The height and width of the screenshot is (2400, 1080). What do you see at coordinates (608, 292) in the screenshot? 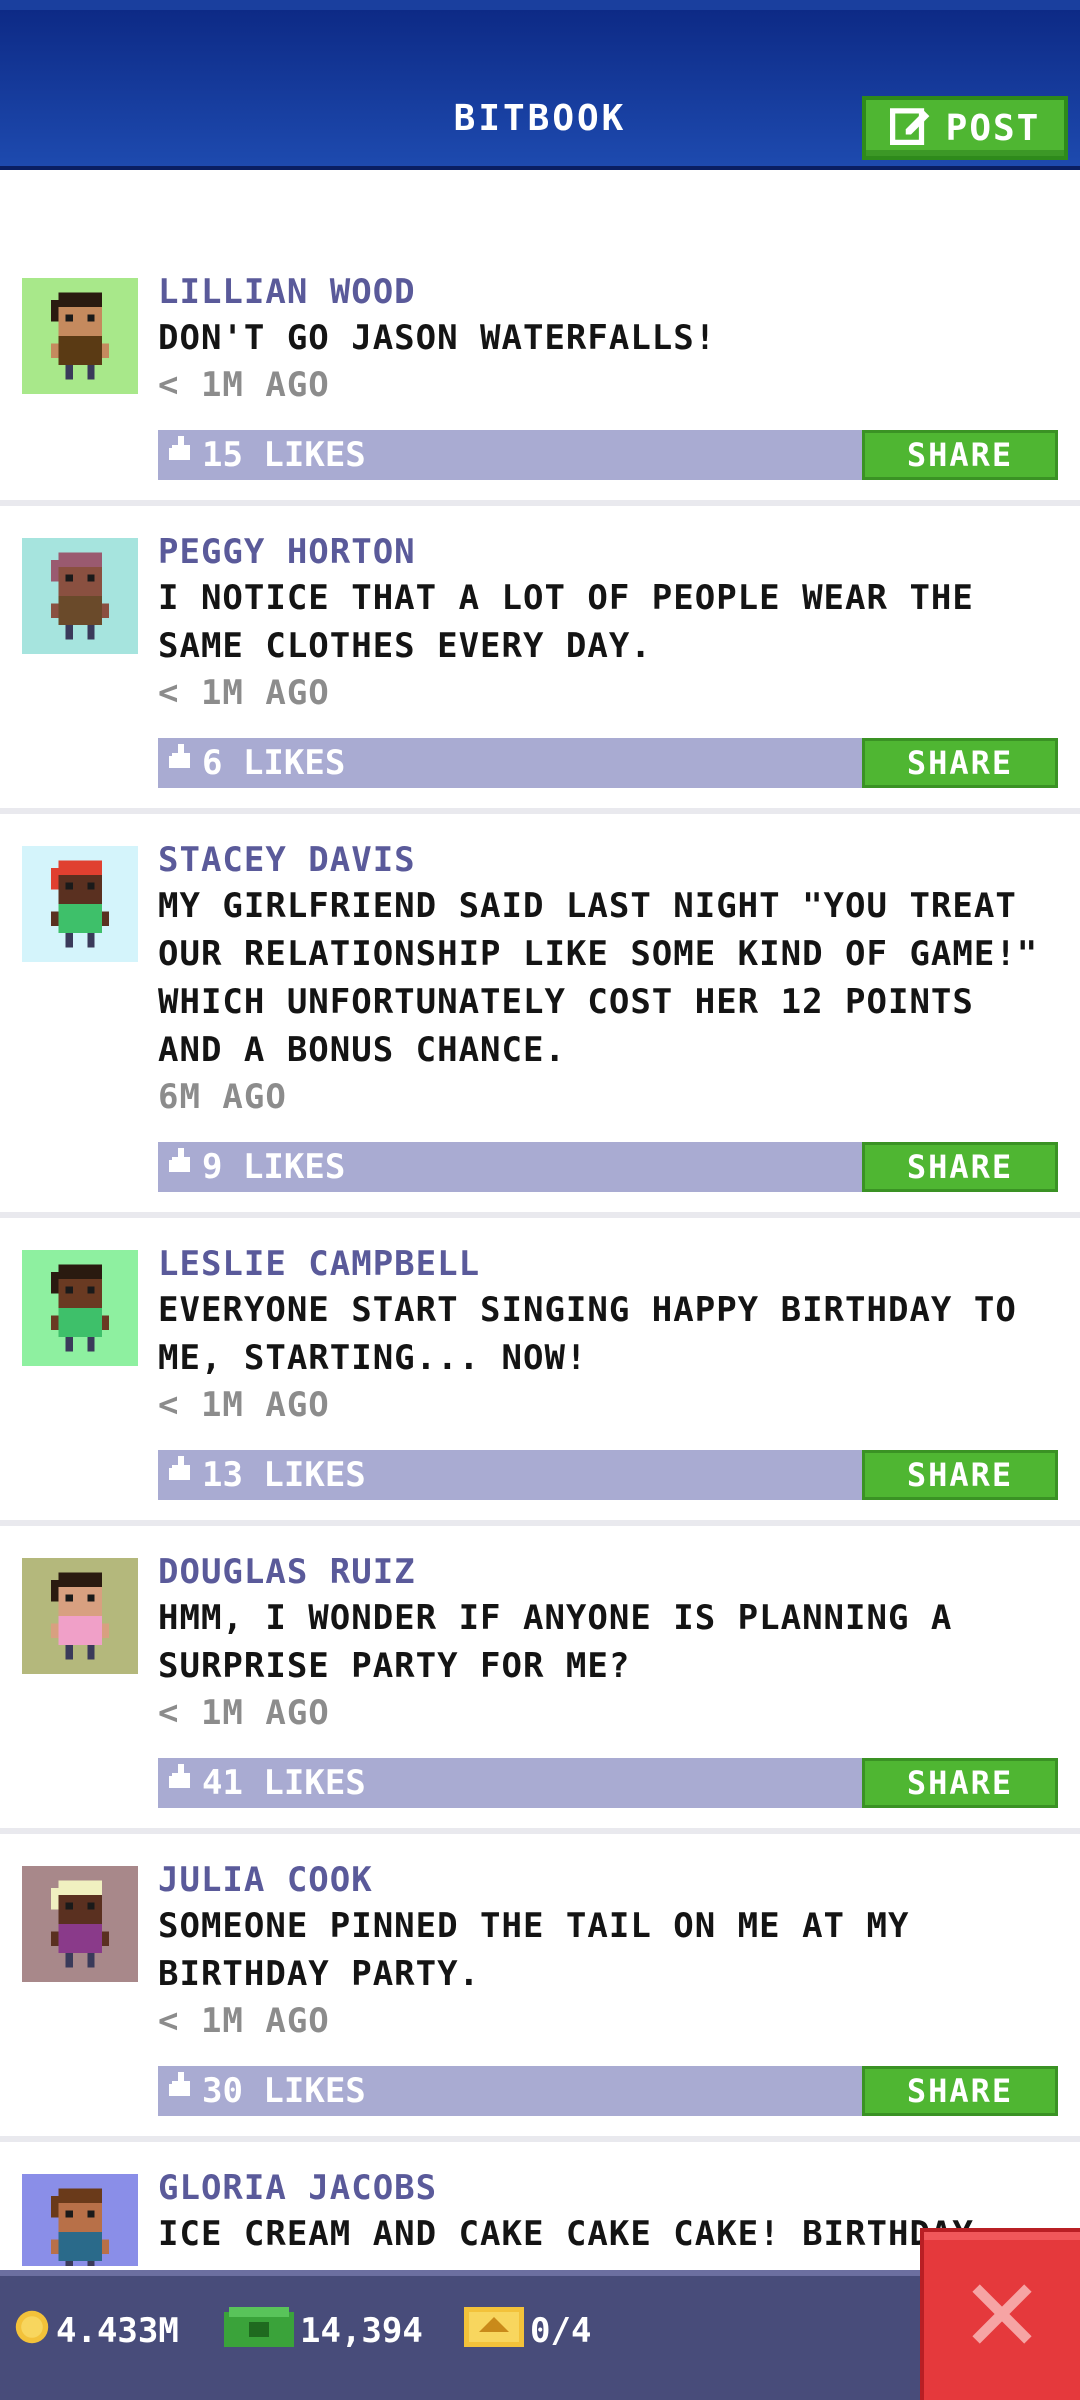
I see `post-author: LILLIAN WOOD` at bounding box center [608, 292].